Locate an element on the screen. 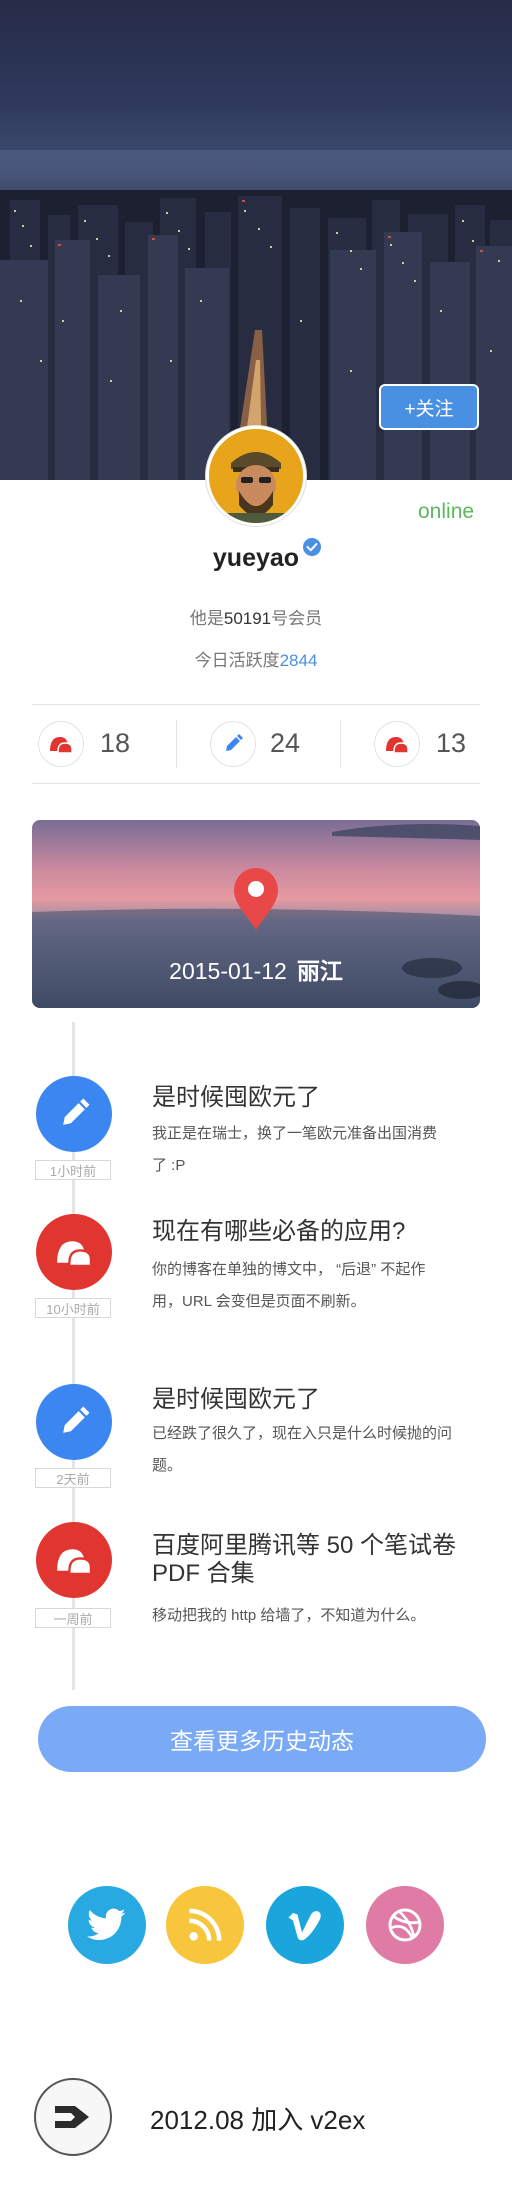 The width and height of the screenshot is (512, 2206). timeline-desc-line: 用，URL 会变但是页面不刷新。 is located at coordinates (259, 1301).